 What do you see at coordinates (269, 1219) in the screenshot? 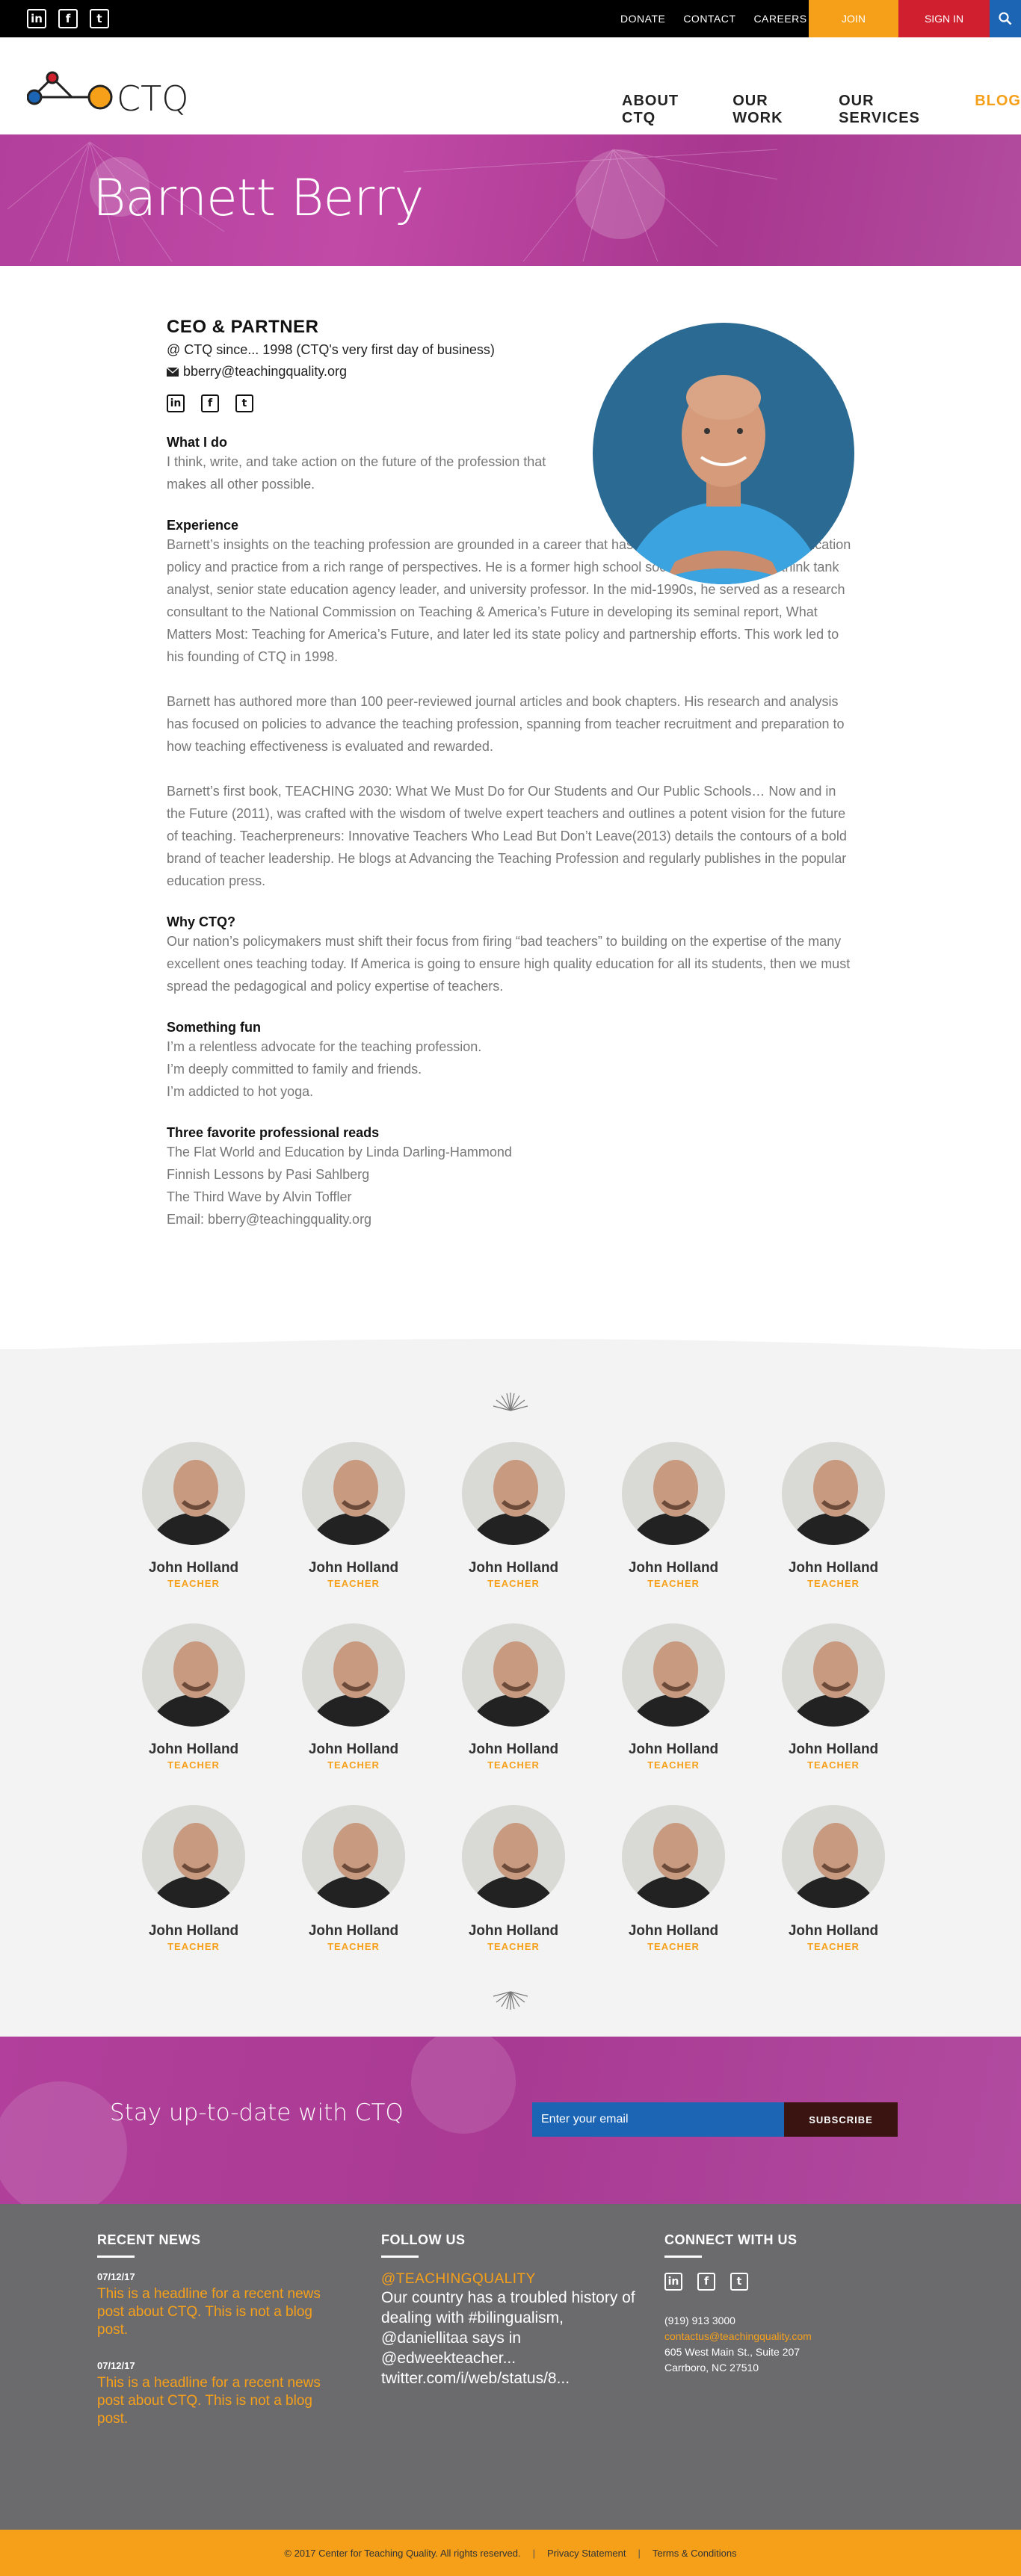
I see `read-line: Email: bberry@teachingquality.org` at bounding box center [269, 1219].